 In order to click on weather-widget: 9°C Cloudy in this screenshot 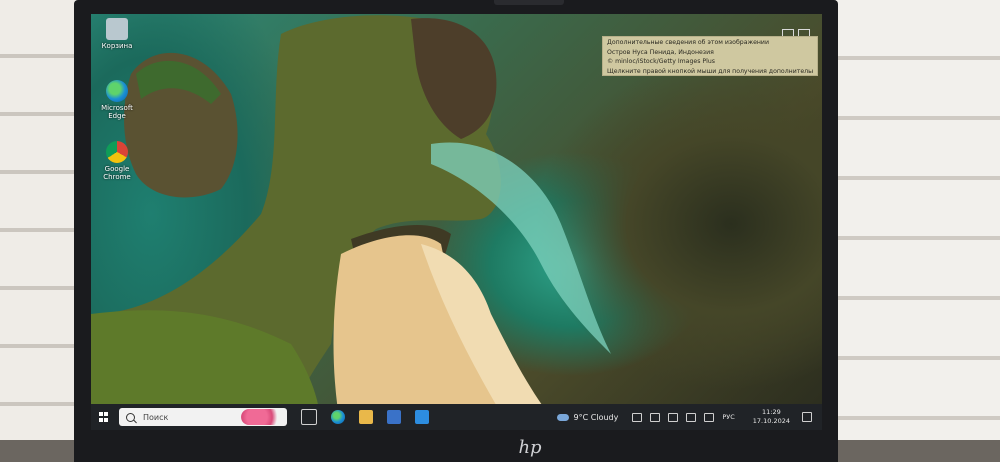, I will do `click(587, 417)`.